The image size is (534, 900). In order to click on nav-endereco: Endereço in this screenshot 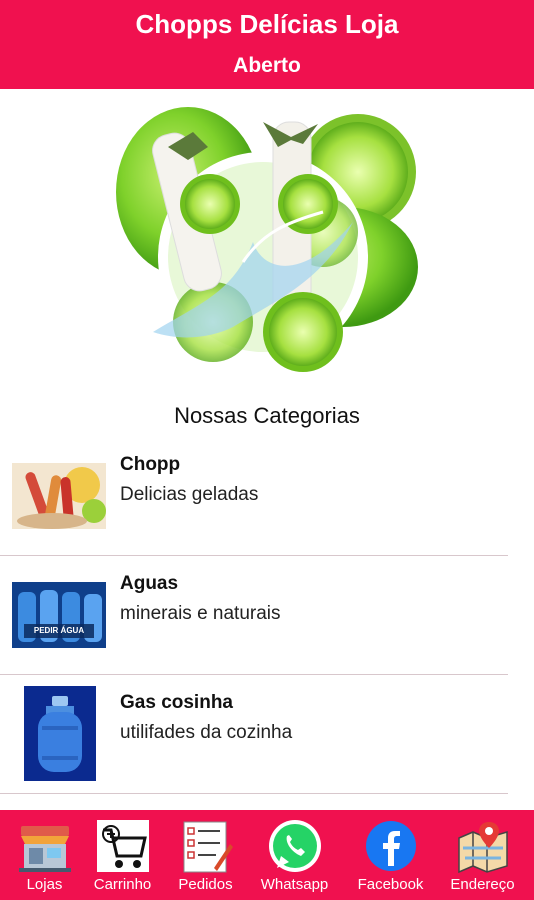, I will do `click(482, 855)`.